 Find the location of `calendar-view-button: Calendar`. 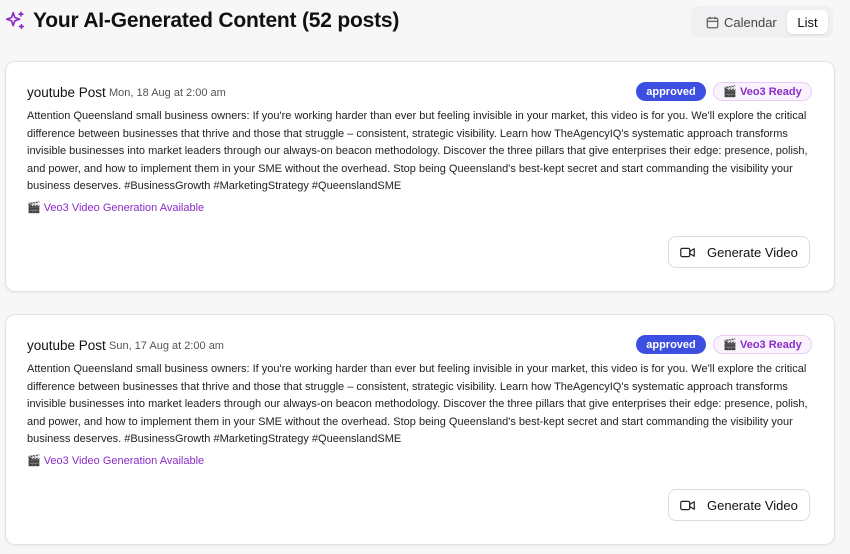

calendar-view-button: Calendar is located at coordinates (739, 22).